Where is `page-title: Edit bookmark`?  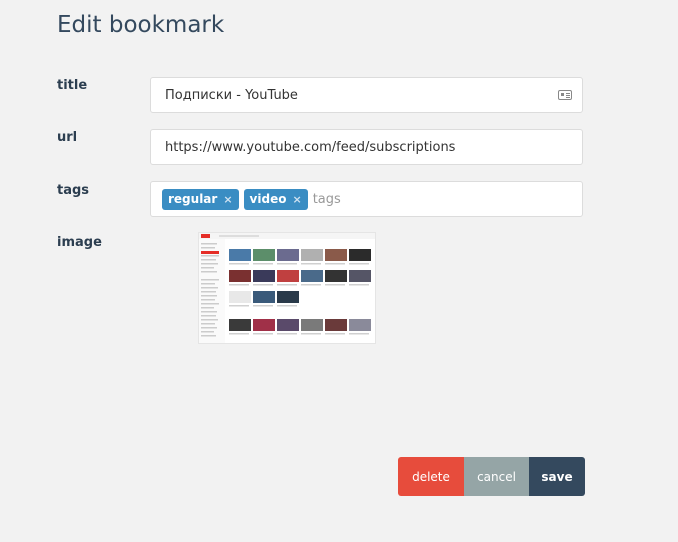 page-title: Edit bookmark is located at coordinates (141, 25).